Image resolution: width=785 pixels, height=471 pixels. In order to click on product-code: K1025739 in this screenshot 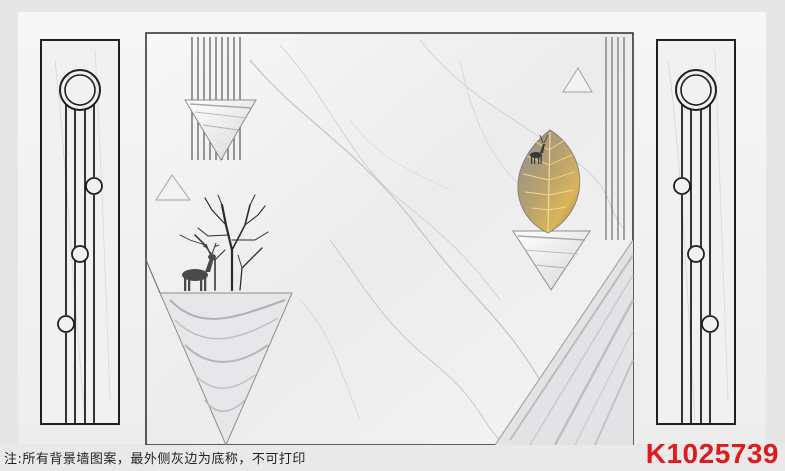, I will do `click(712, 453)`.